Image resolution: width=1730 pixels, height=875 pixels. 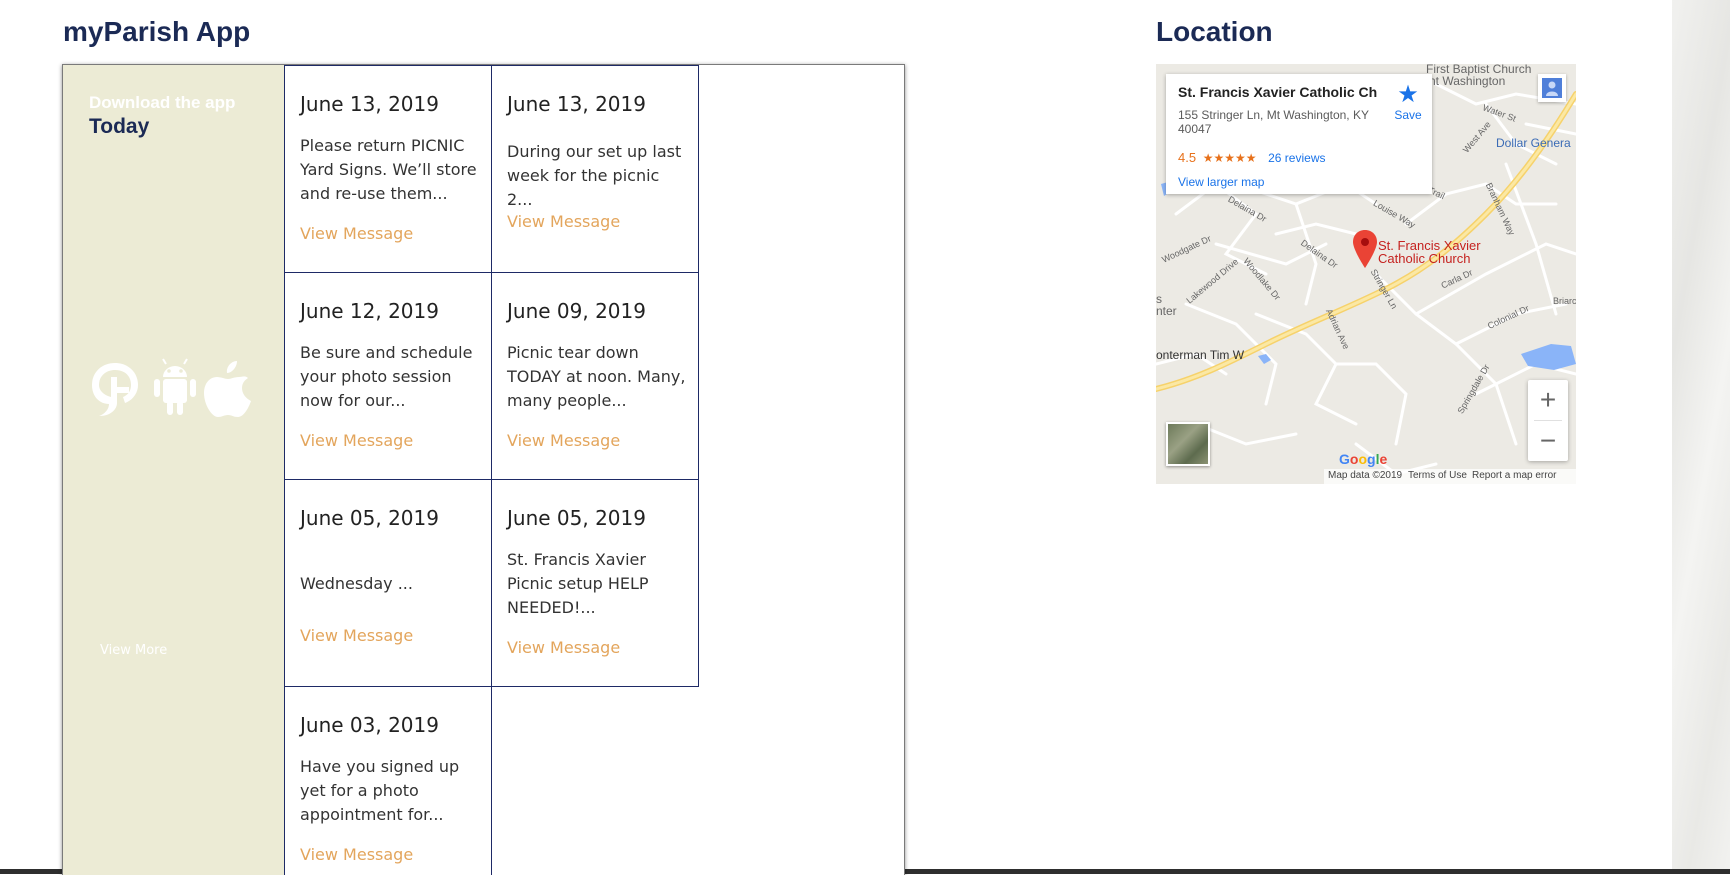 I want to click on download-panel: Download the app Today View More, so click(x=173, y=470).